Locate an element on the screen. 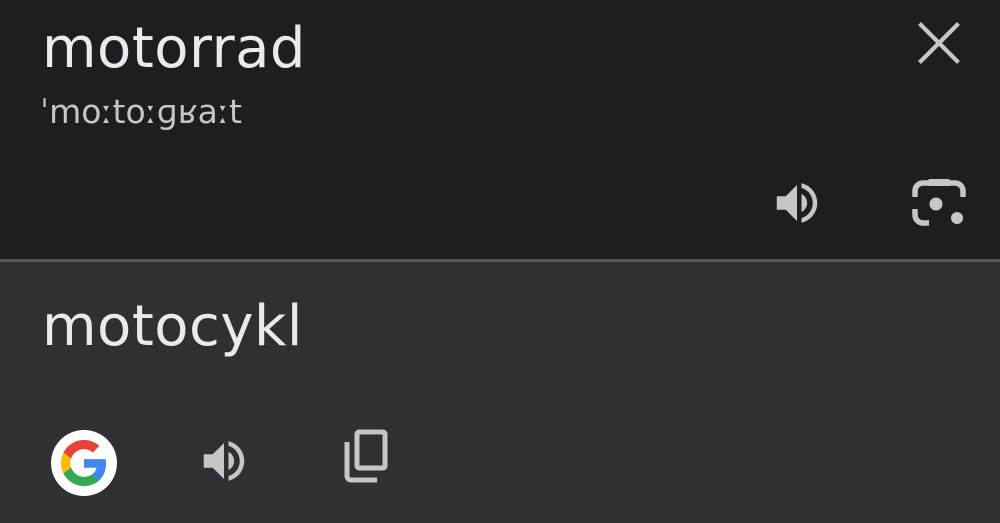 Image resolution: width=1000 pixels, height=523 pixels. google-lens-icon is located at coordinates (939, 203).